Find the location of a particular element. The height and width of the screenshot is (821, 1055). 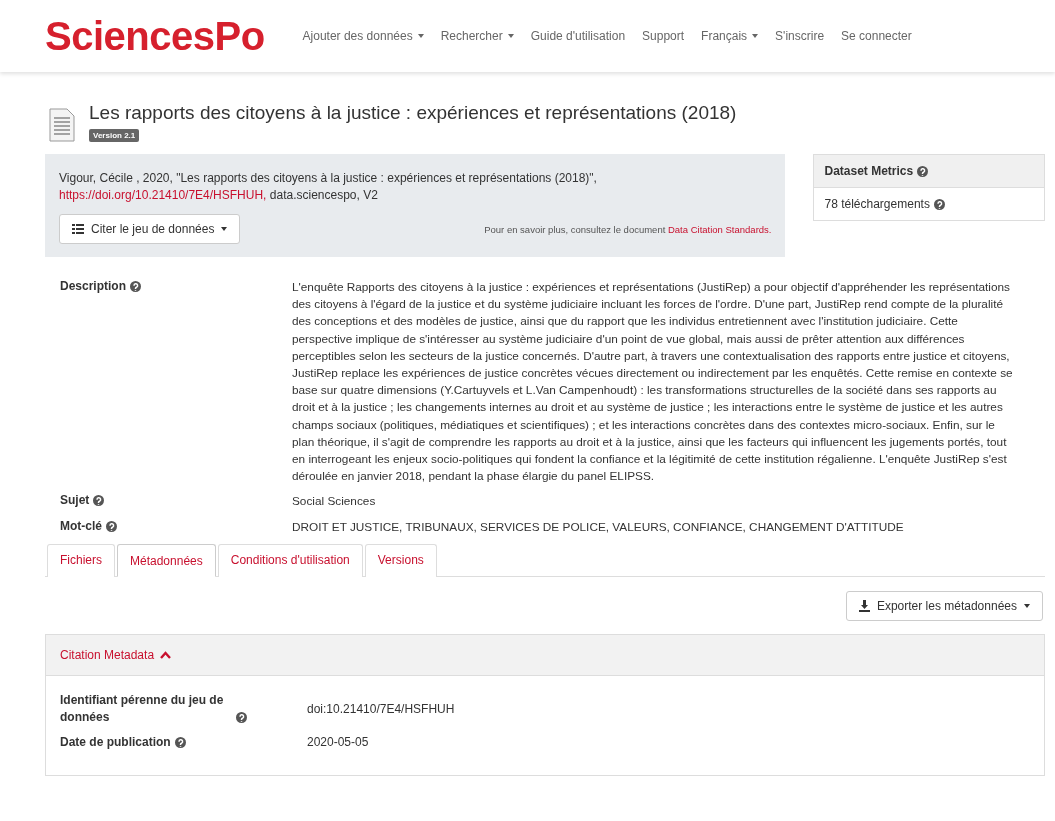

field-value: DROIT ET JUSTICE, TRIBUNAUX, SERVICES DE POLICE, VALEURS, CONFIANCE, CHANGEMENT D'ATTITUDE is located at coordinates (598, 527).